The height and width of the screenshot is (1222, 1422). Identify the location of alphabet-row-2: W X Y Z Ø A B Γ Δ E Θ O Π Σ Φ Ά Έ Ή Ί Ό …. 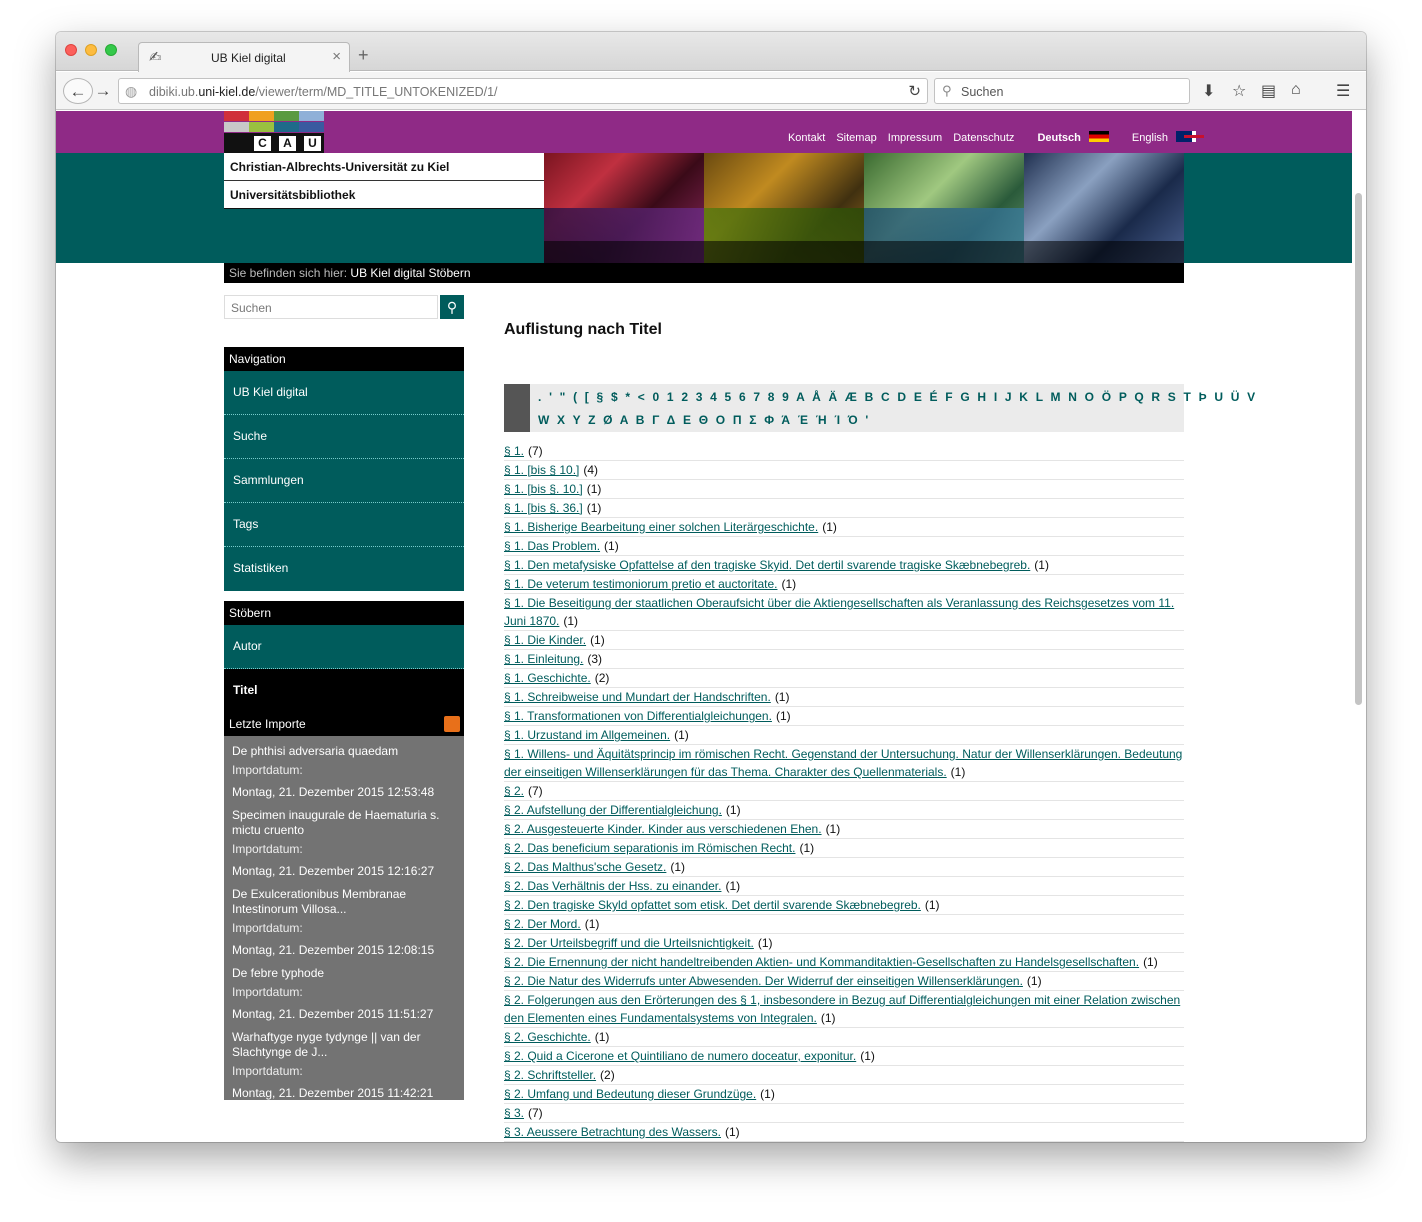
(704, 420).